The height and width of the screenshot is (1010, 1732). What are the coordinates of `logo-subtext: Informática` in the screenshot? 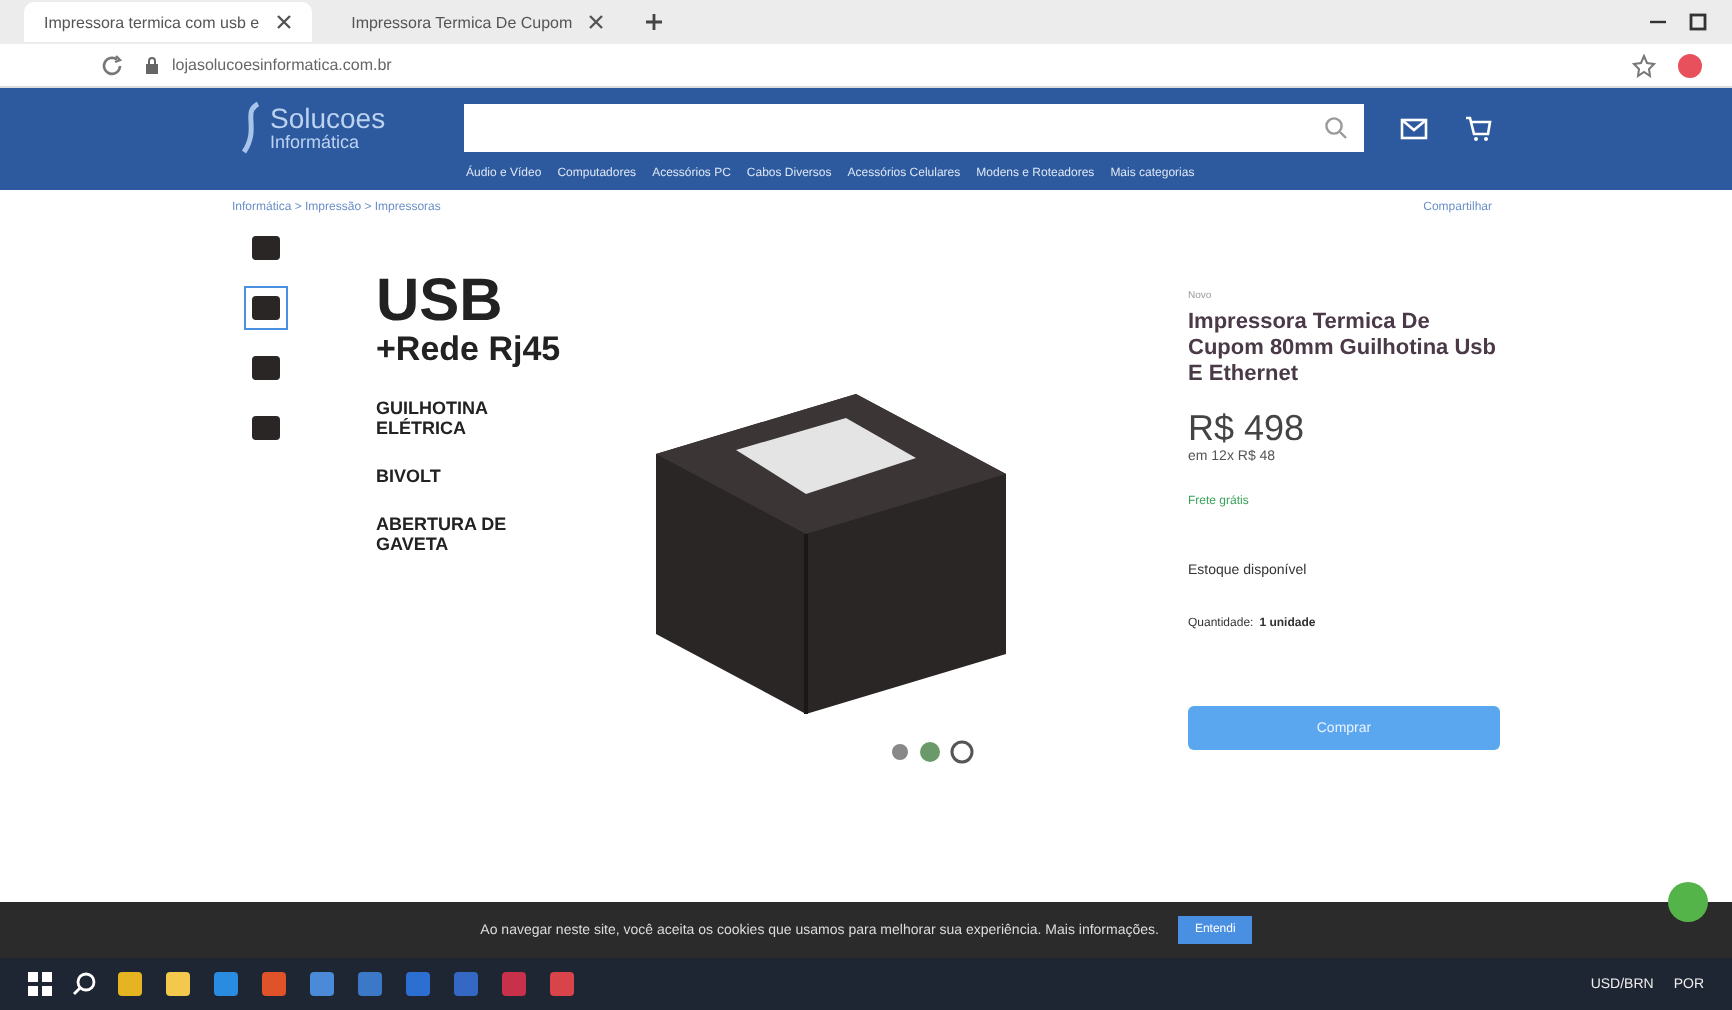 It's located at (316, 142).